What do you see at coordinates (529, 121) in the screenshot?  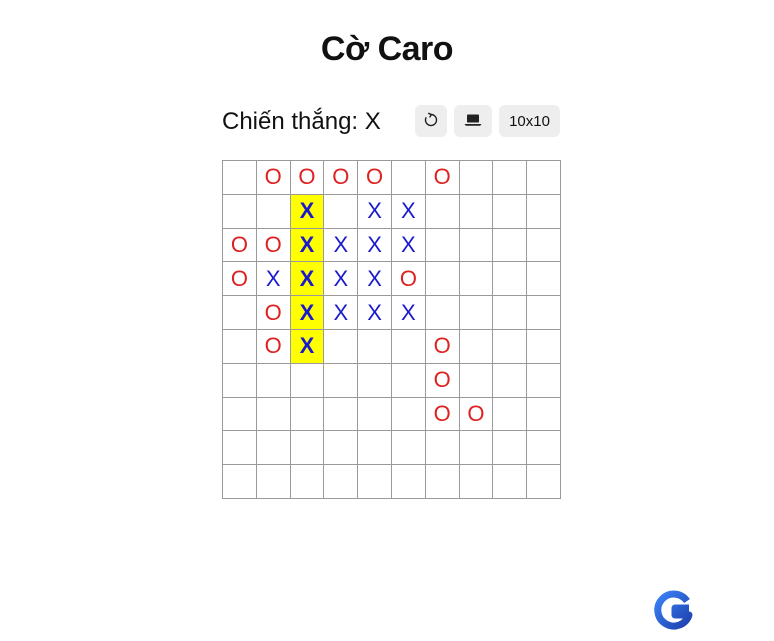 I see `board-size-button: 10x10` at bounding box center [529, 121].